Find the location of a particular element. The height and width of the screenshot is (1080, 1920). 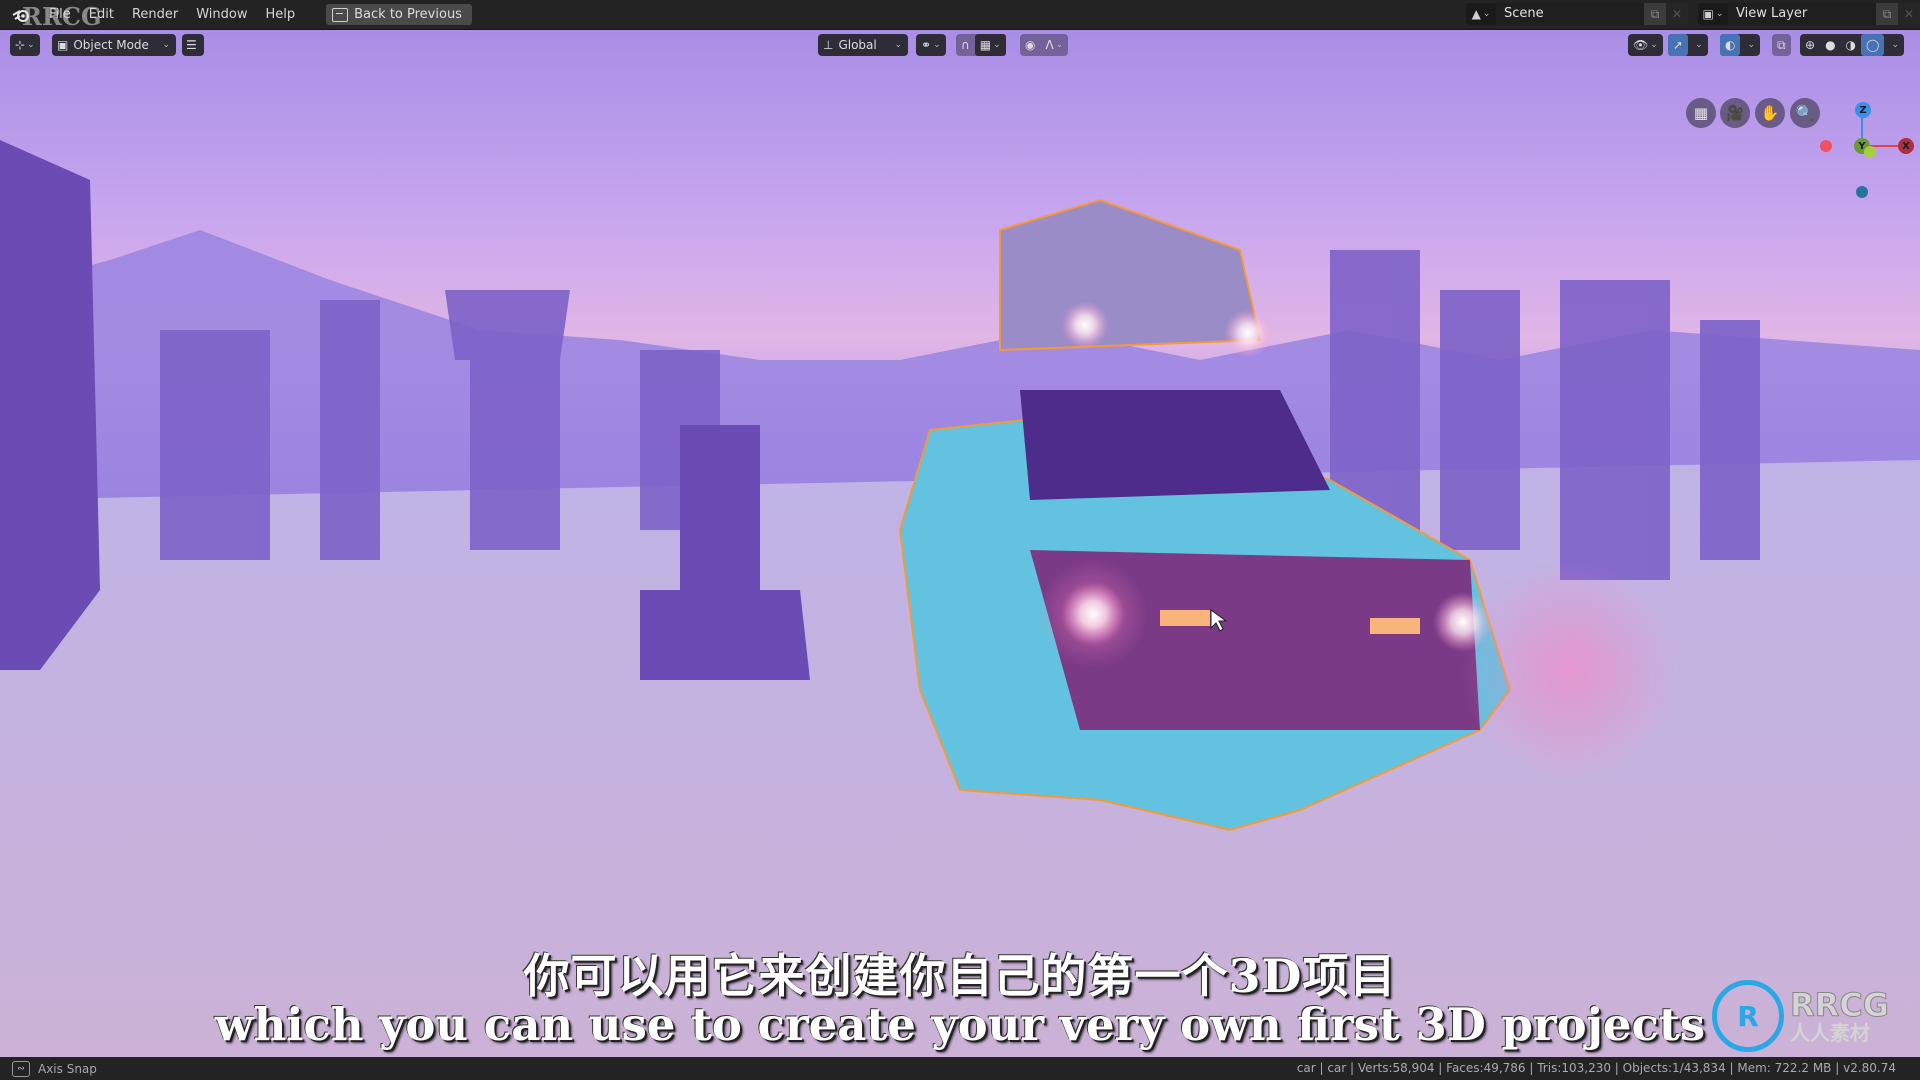

back-to-previous-label: Back to Previous is located at coordinates (408, 14).